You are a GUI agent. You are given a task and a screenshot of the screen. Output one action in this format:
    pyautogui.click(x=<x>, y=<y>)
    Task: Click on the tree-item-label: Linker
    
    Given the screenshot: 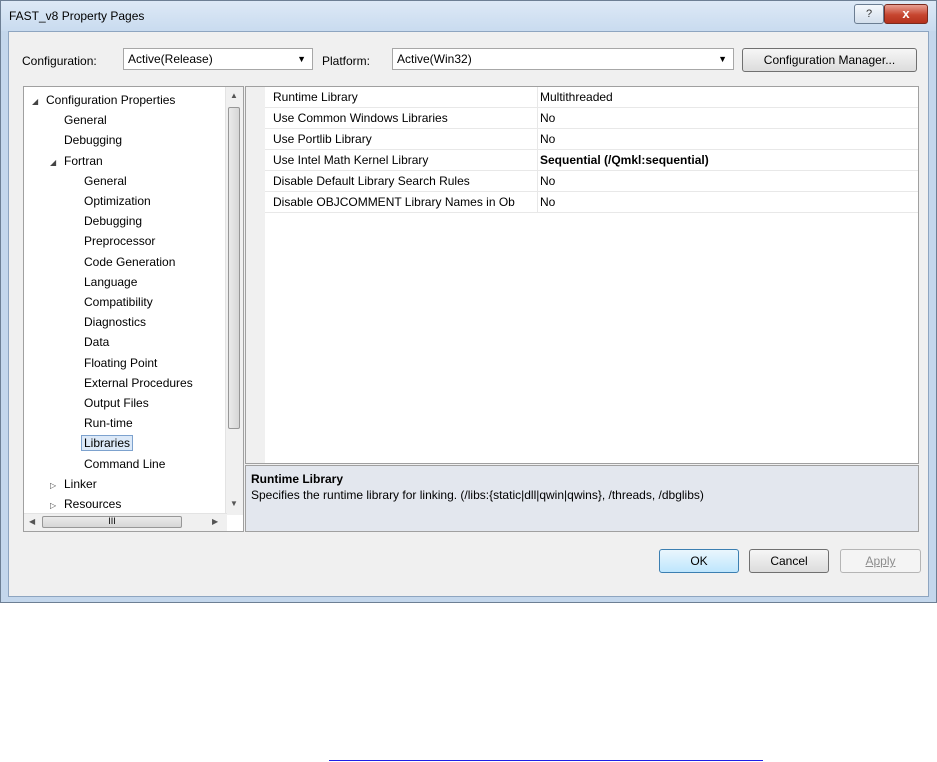 What is the action you would take?
    pyautogui.click(x=80, y=483)
    